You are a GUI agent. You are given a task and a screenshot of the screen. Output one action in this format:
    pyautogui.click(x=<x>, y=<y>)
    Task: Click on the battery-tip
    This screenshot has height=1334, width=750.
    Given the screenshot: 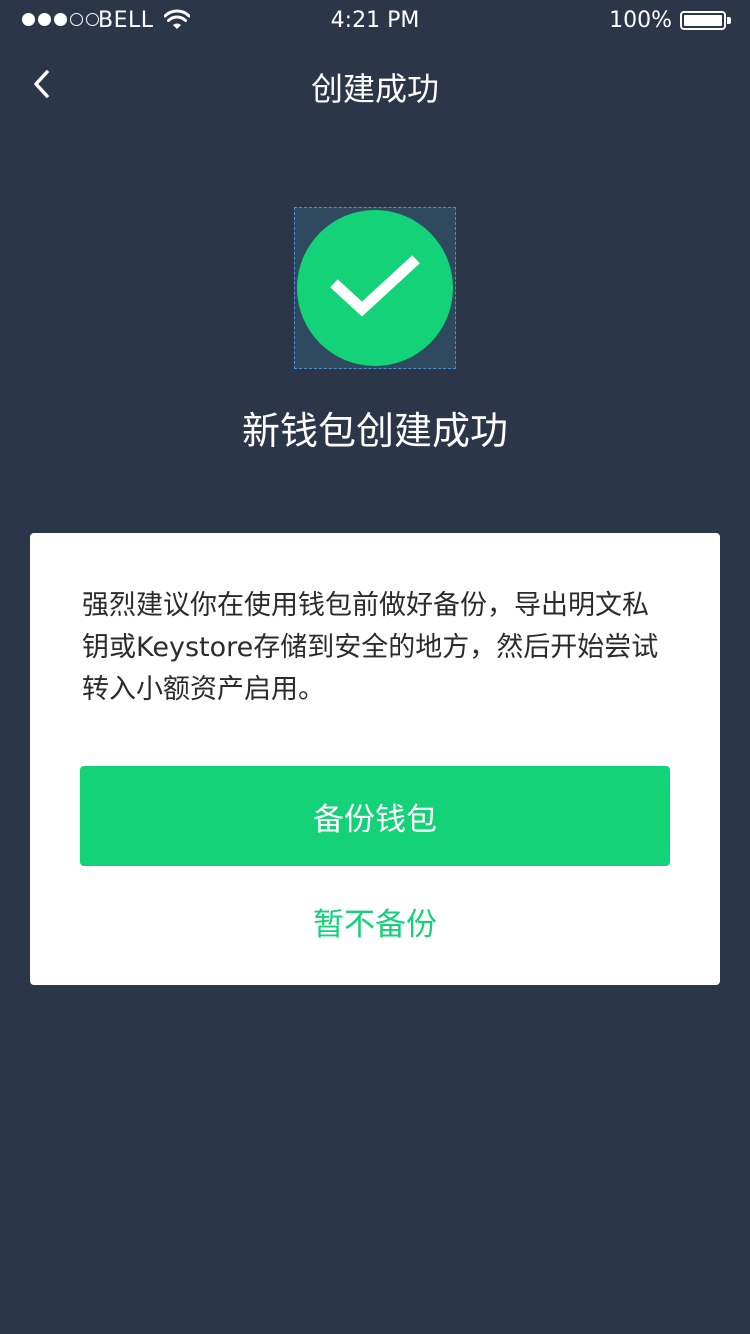 What is the action you would take?
    pyautogui.click(x=729, y=20)
    